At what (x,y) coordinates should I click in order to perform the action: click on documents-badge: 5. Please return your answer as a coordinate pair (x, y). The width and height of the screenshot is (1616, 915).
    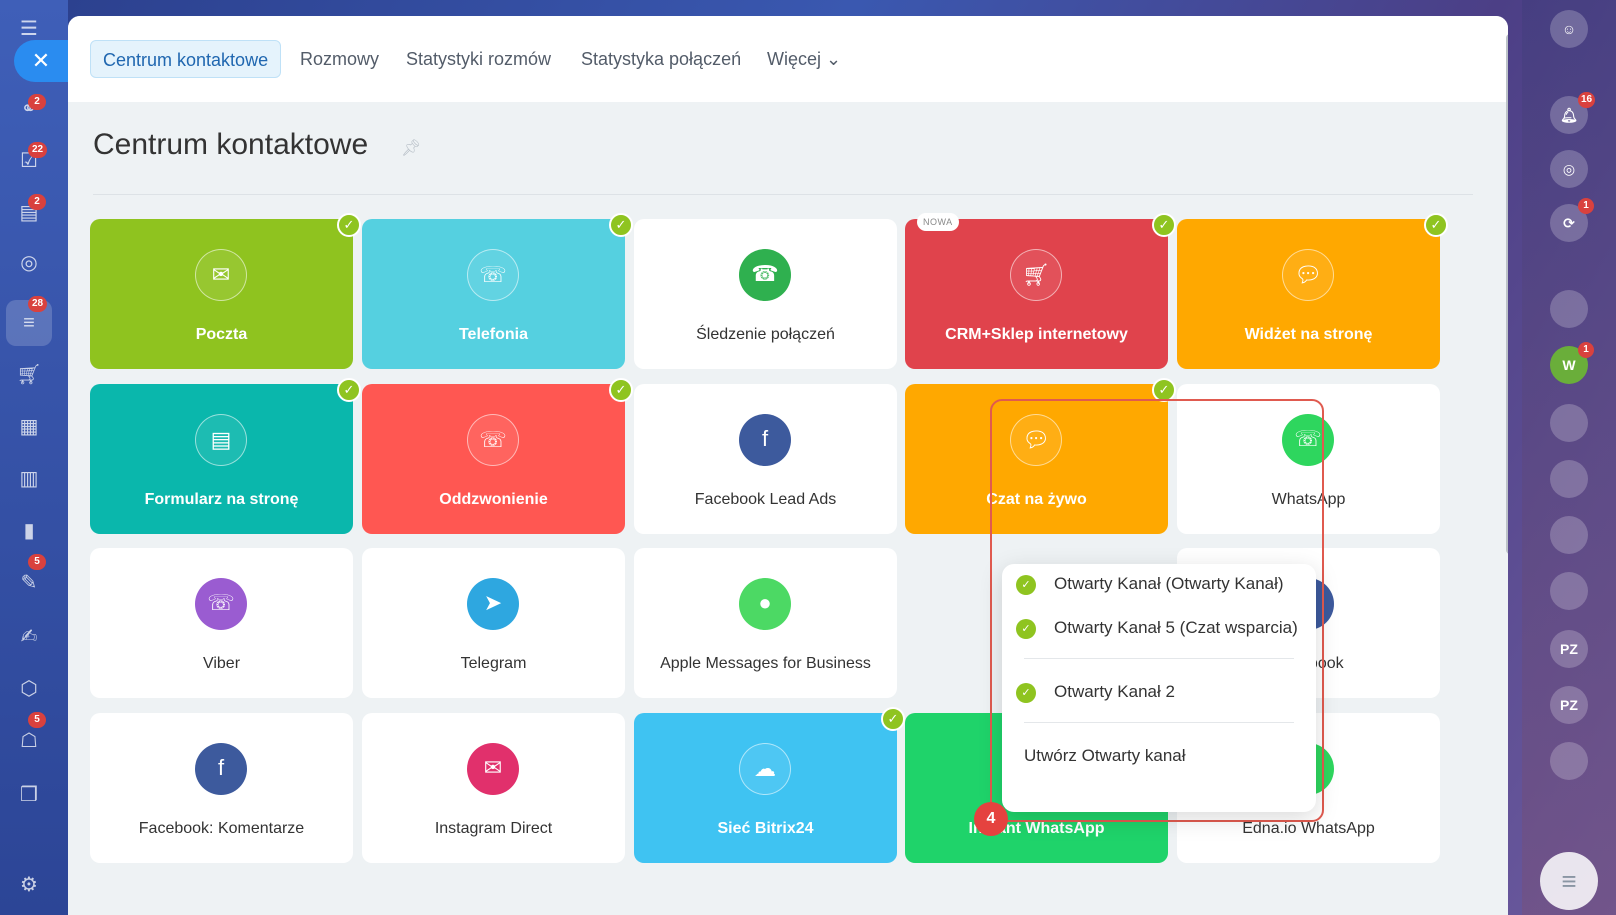
    Looking at the image, I should click on (37, 562).